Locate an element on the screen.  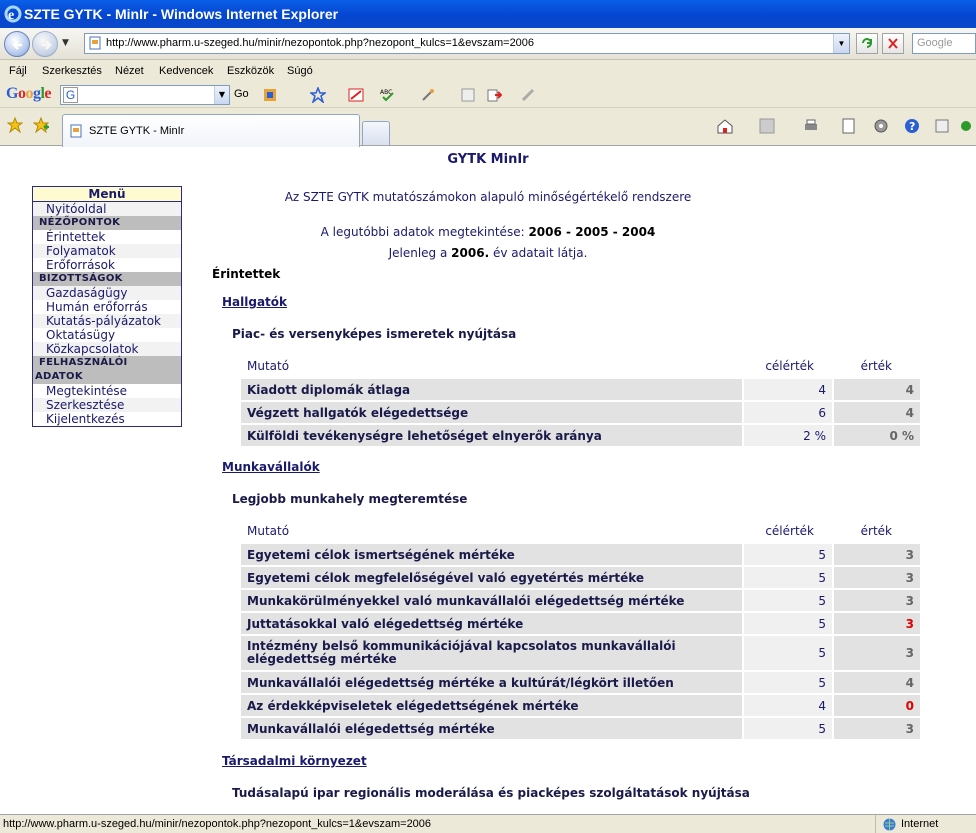
indicator-target: 6 is located at coordinates (788, 413).